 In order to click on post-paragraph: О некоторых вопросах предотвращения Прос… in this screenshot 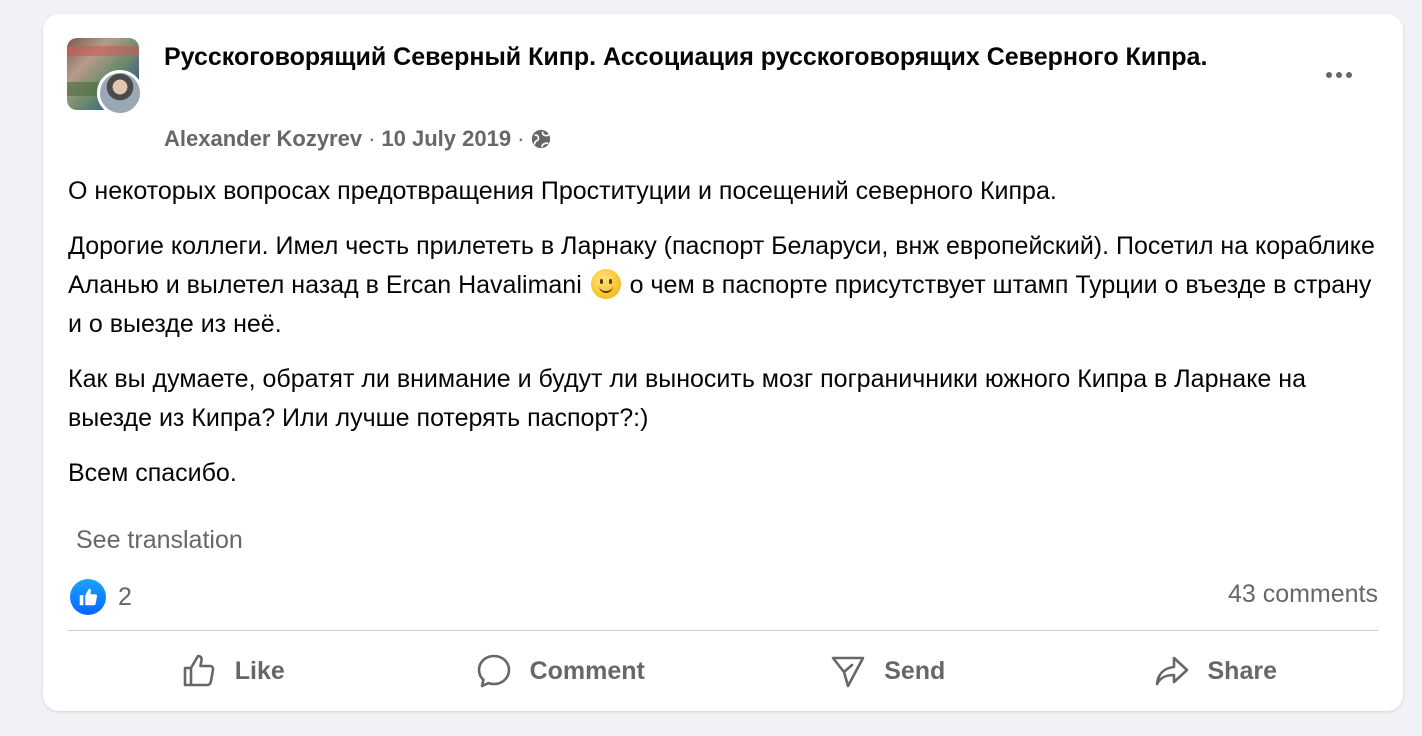, I will do `click(562, 191)`.